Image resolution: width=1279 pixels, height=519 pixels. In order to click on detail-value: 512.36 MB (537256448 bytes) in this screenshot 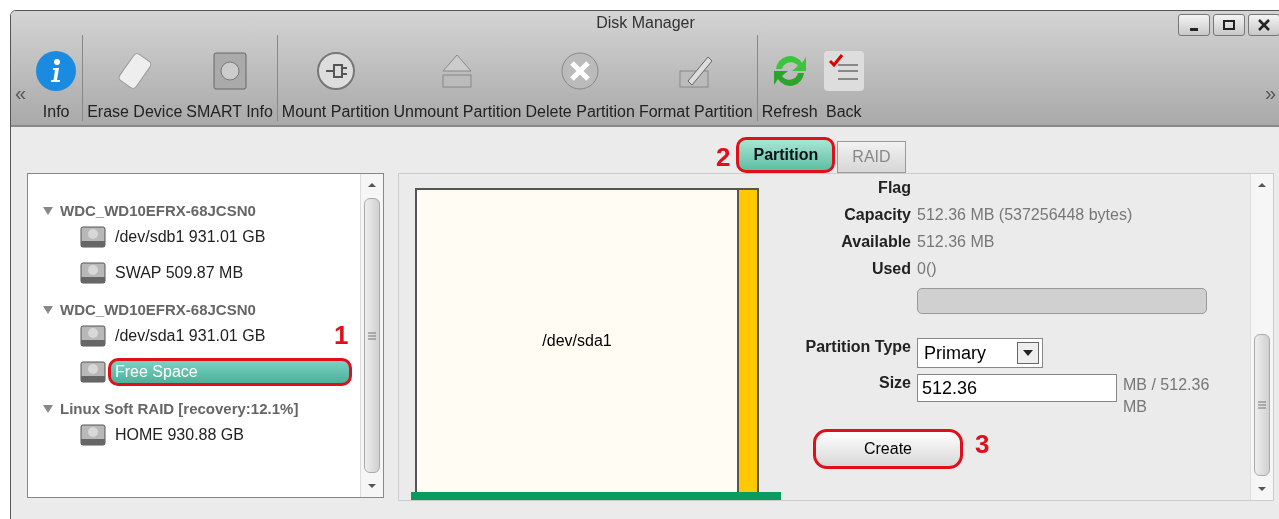, I will do `click(1025, 214)`.